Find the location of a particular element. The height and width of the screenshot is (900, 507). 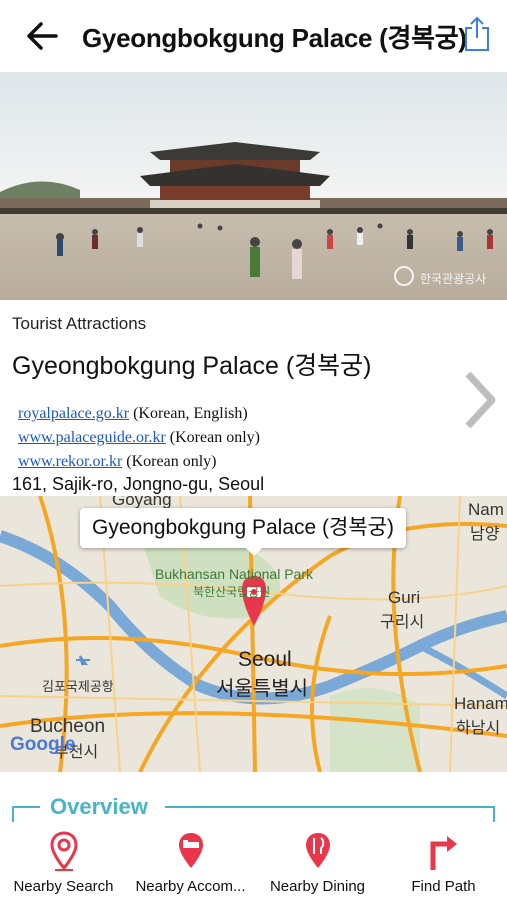

location-pin-icon is located at coordinates (63, 851).